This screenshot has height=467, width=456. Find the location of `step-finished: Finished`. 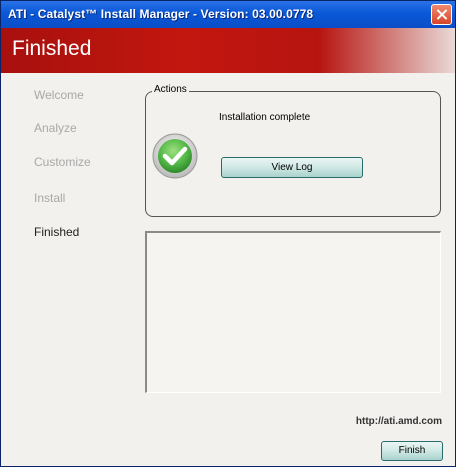

step-finished: Finished is located at coordinates (57, 232).